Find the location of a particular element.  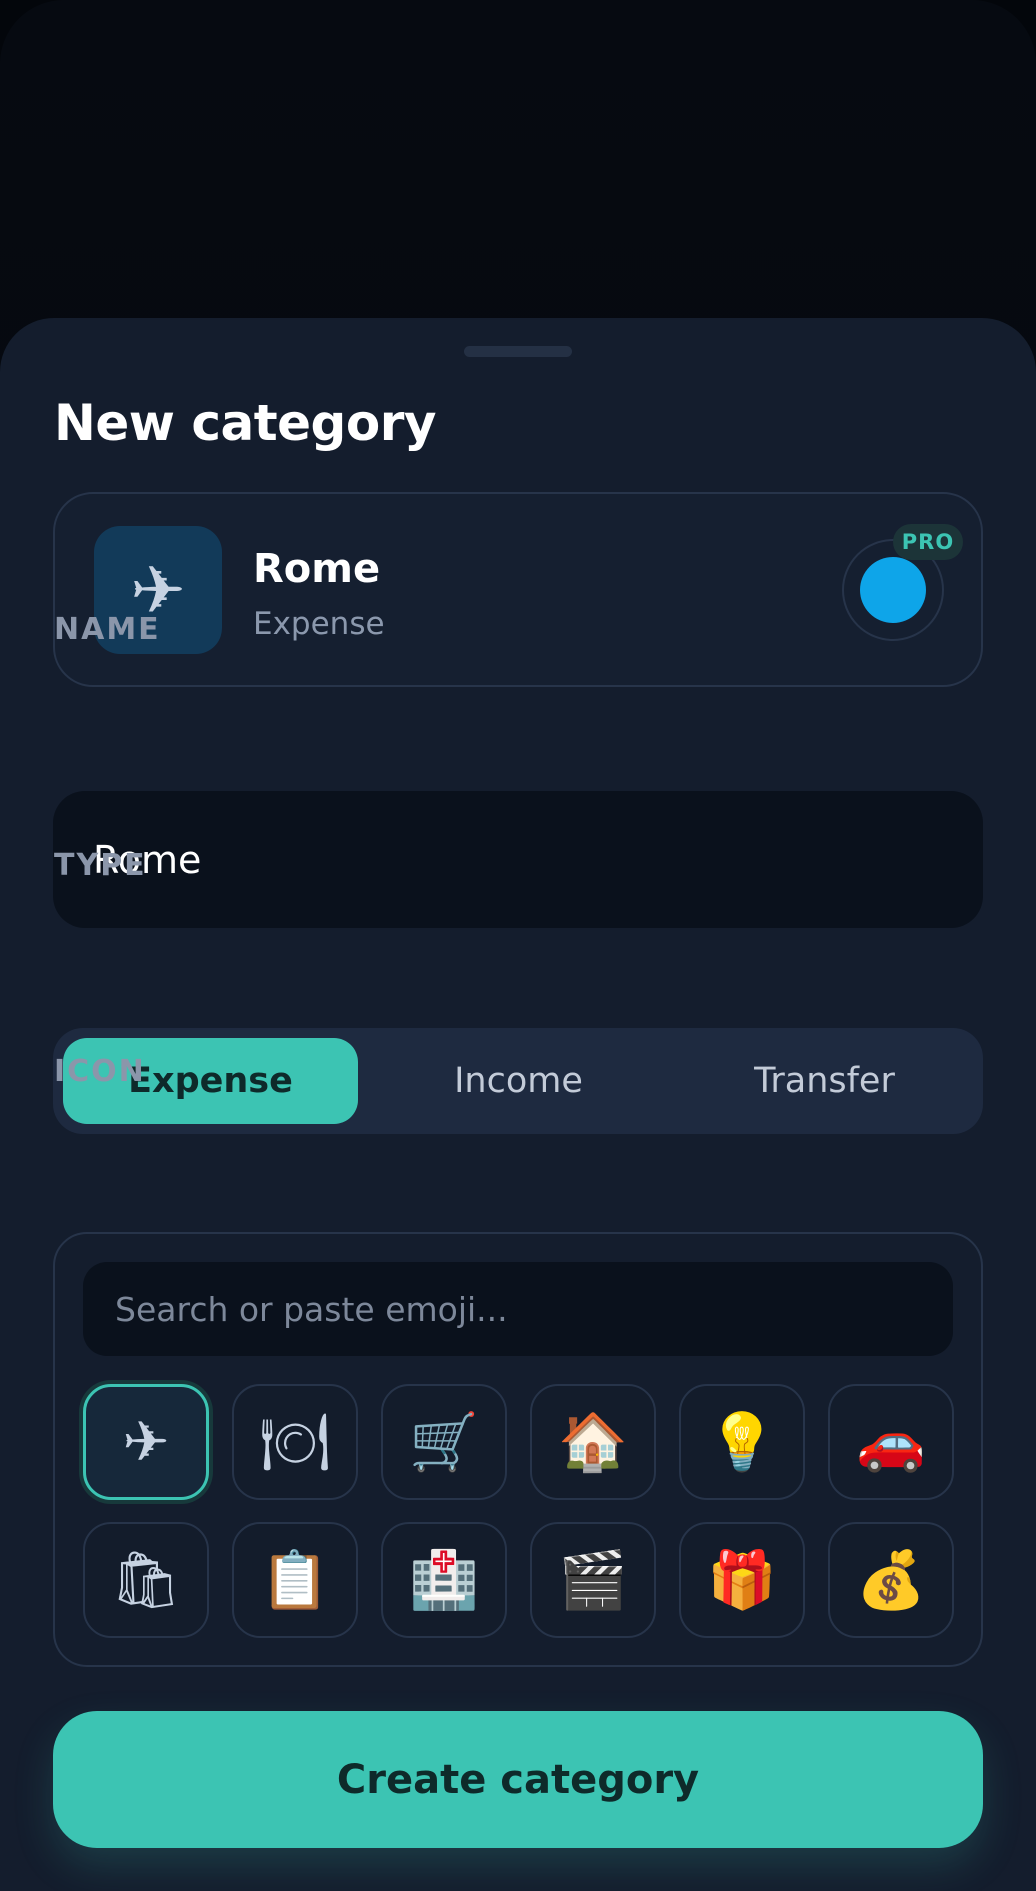

icon-option-money-bag: 💰 is located at coordinates (891, 1580).